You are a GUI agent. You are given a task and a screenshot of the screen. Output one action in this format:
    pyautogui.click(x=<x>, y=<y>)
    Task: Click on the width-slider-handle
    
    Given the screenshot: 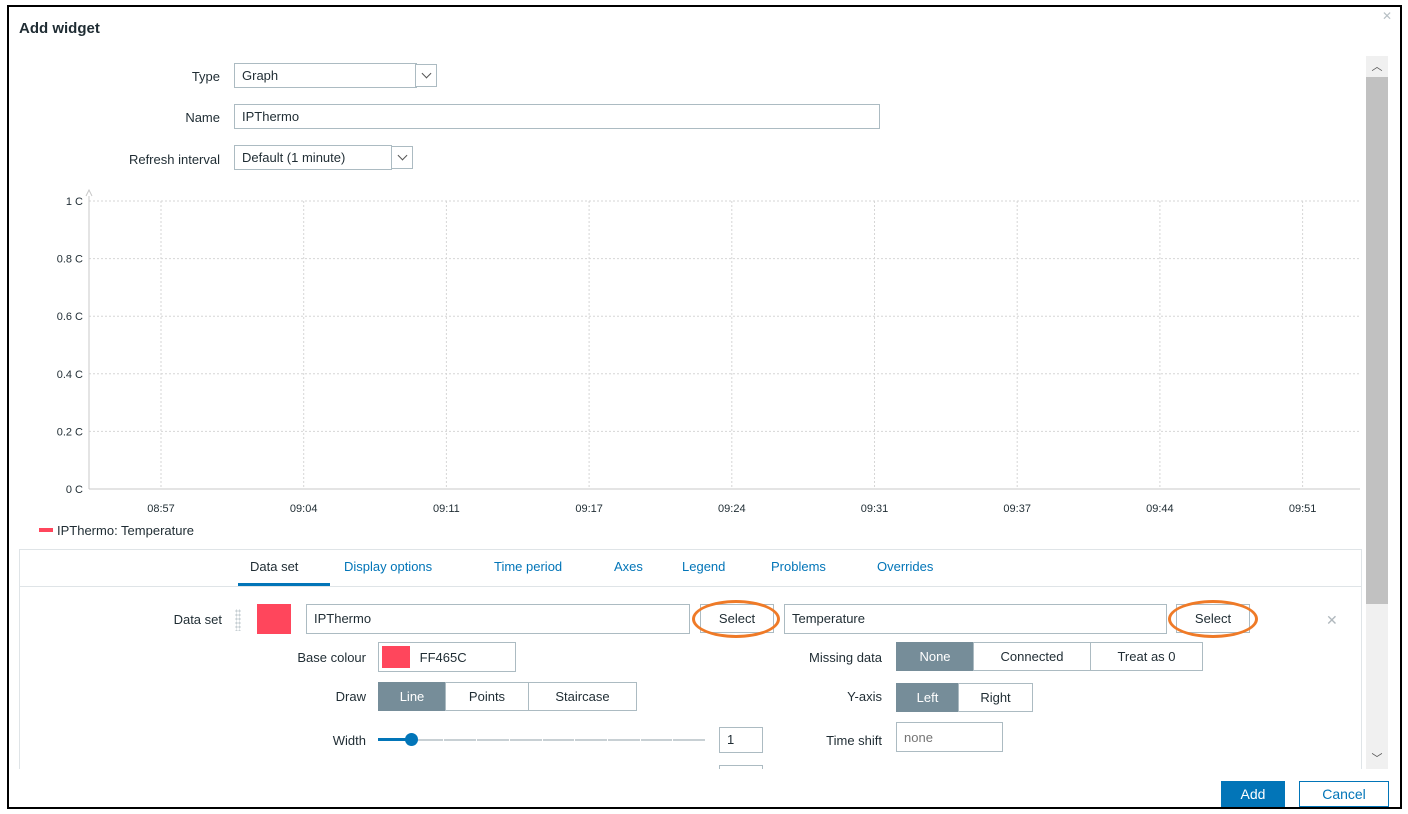 What is the action you would take?
    pyautogui.click(x=411, y=739)
    